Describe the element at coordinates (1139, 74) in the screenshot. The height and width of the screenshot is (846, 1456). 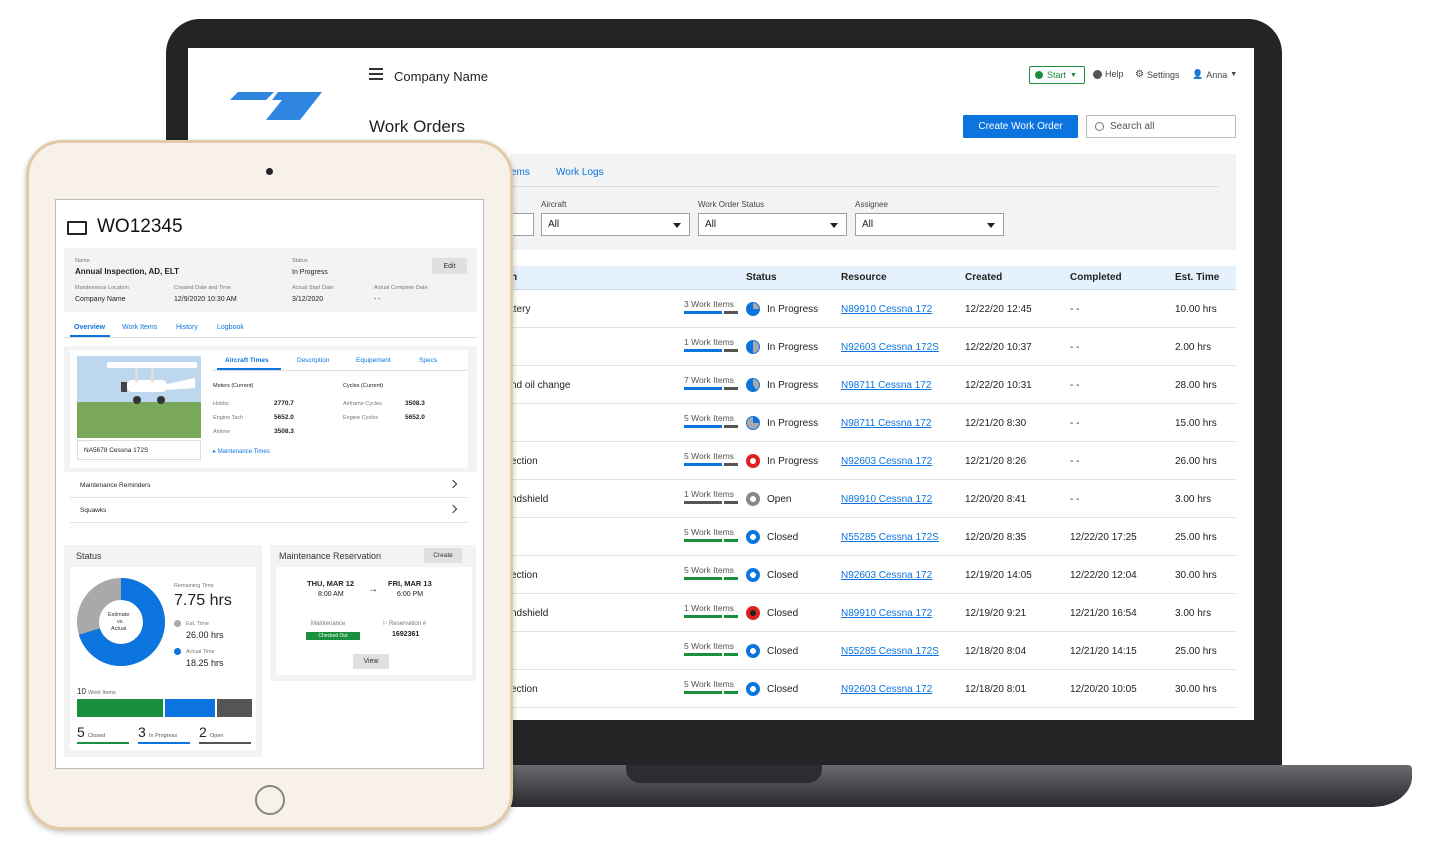
I see `gear-icon: ⚙` at that location.